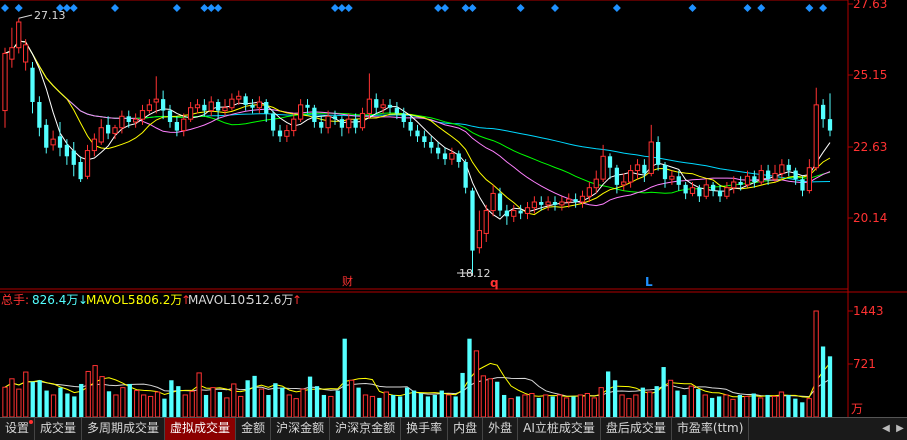  I want to click on tab-label: 虚拟成交量, so click(200, 428).